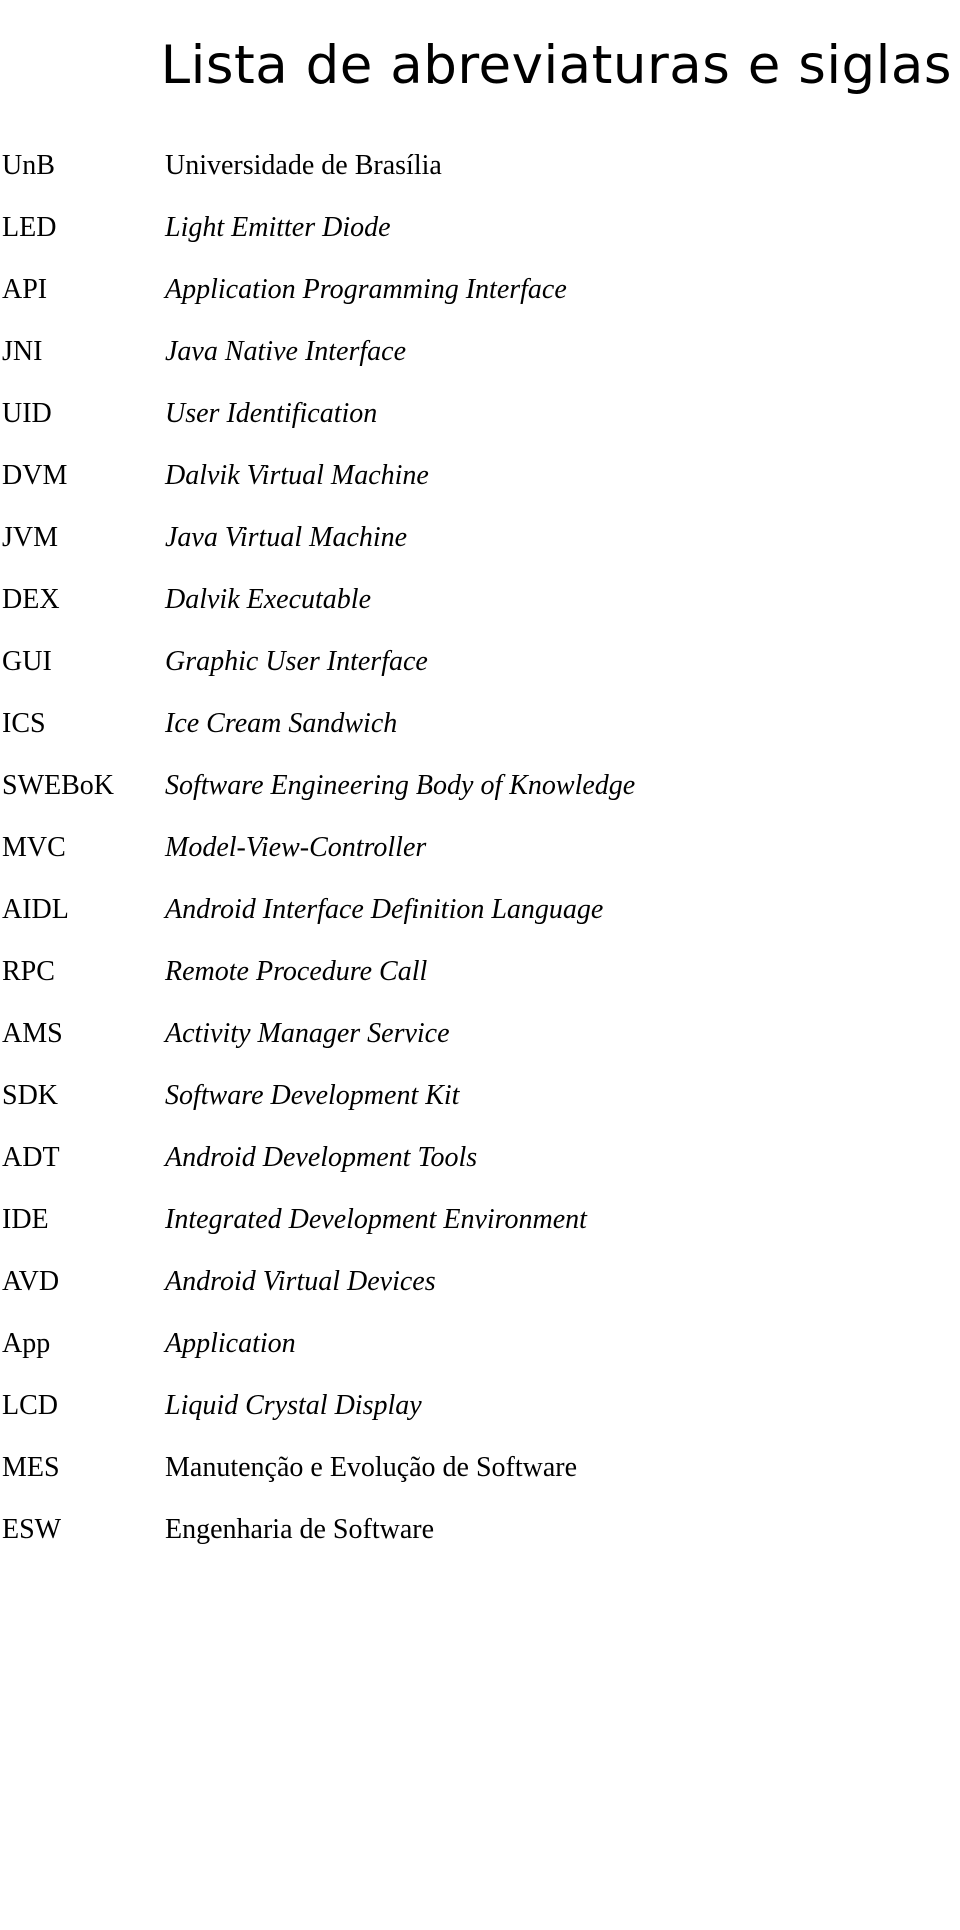 The width and height of the screenshot is (960, 1930). I want to click on abbreviation-definition: Remote Procedure Call, so click(296, 971).